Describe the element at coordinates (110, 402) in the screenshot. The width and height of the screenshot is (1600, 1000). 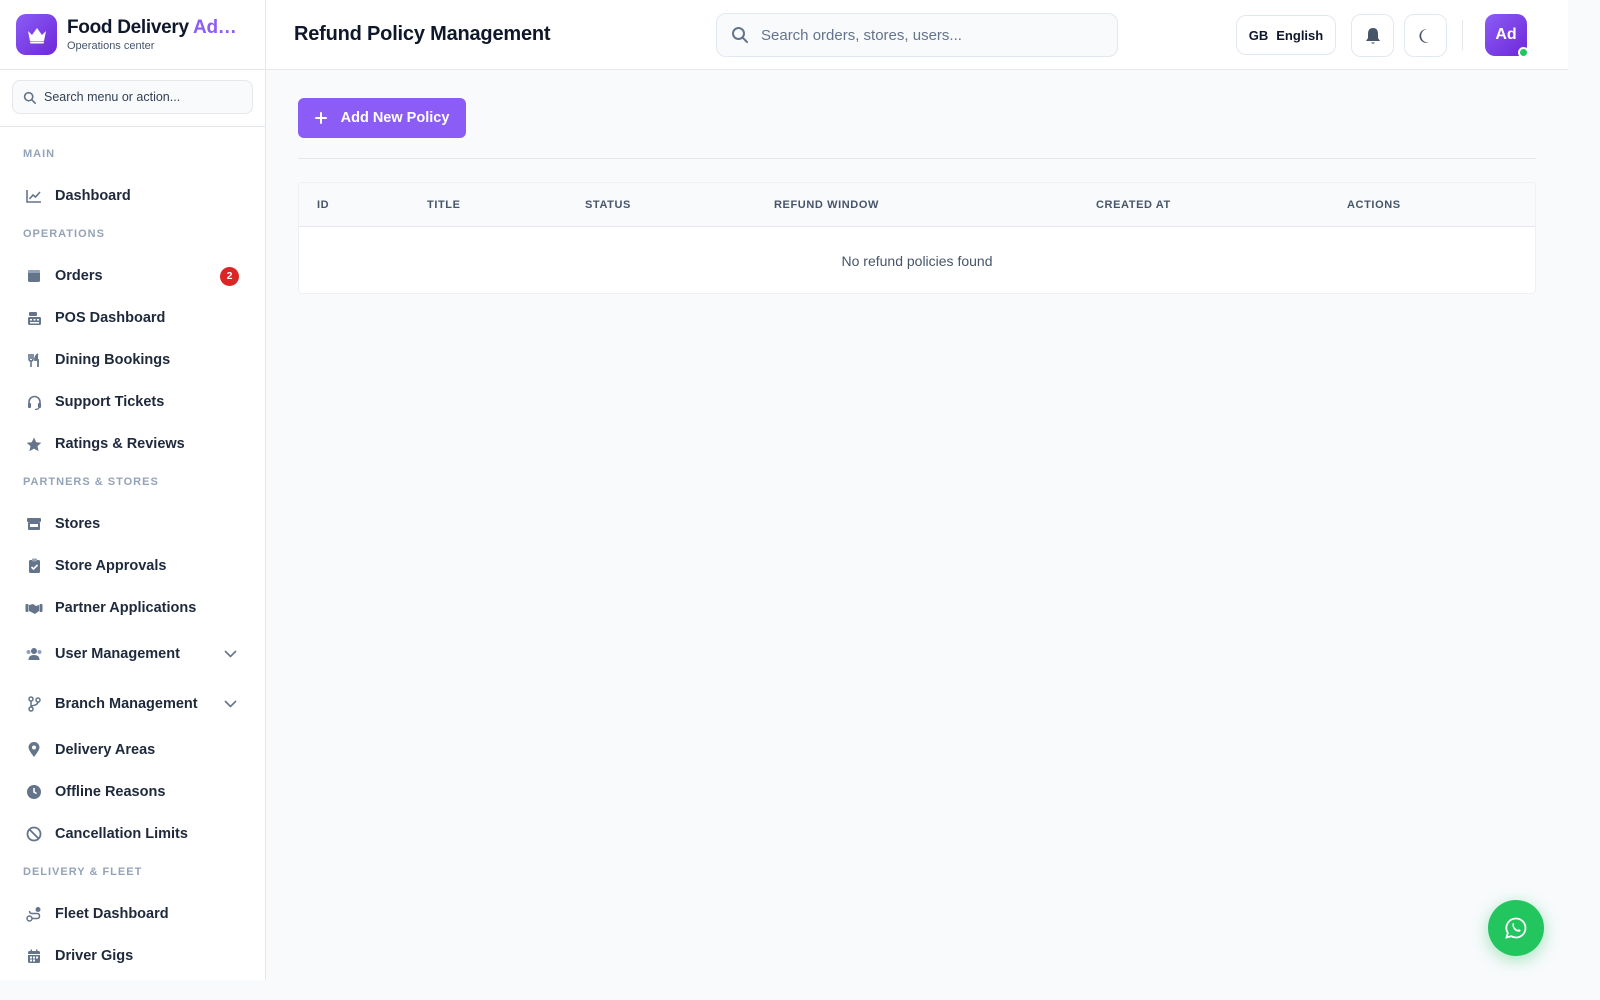
I see `sidebar-item-label: Support Tickets` at that location.